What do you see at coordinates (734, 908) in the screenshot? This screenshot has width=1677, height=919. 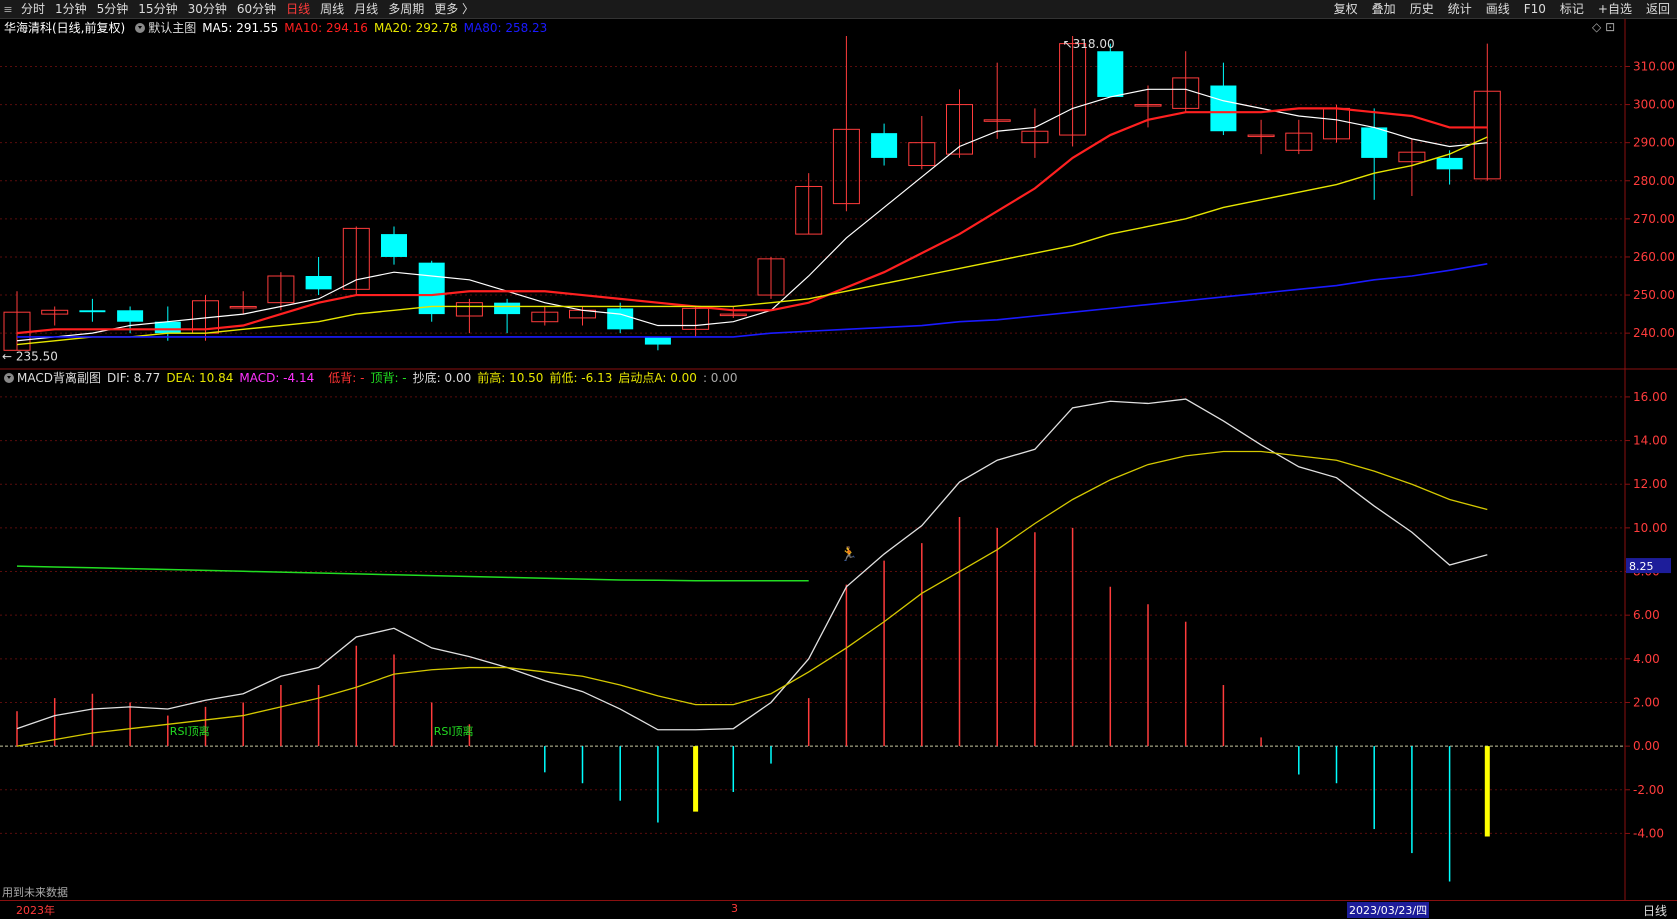 I see `axis-month: 3` at bounding box center [734, 908].